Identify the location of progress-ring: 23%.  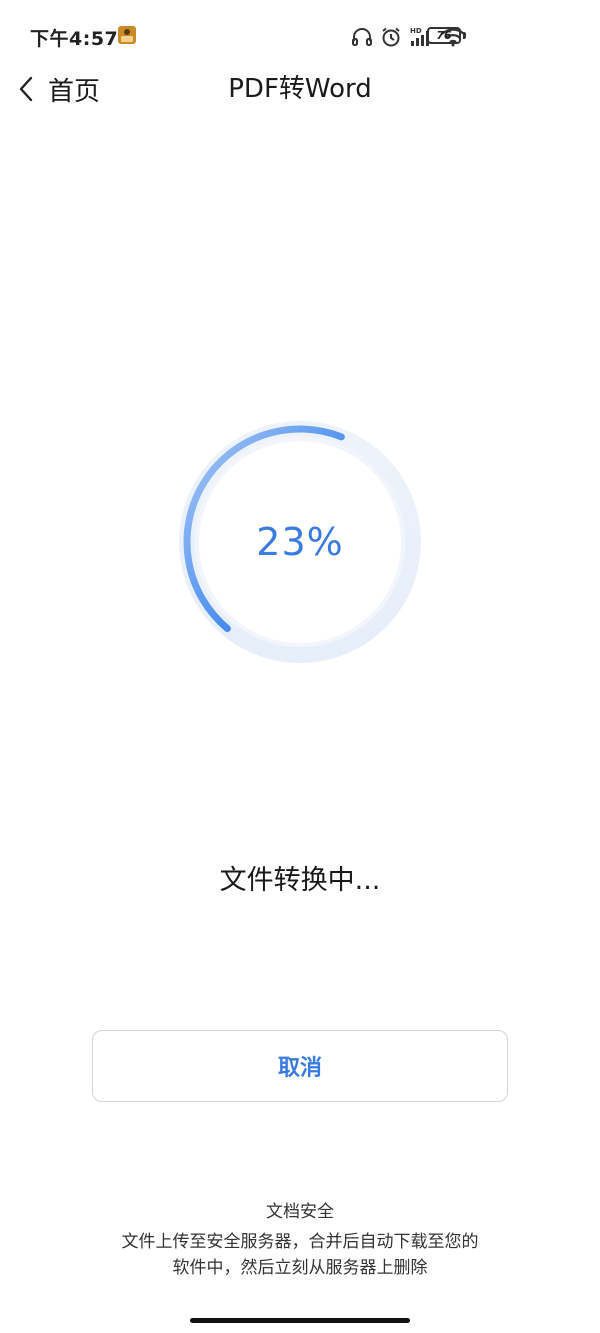
(300, 542).